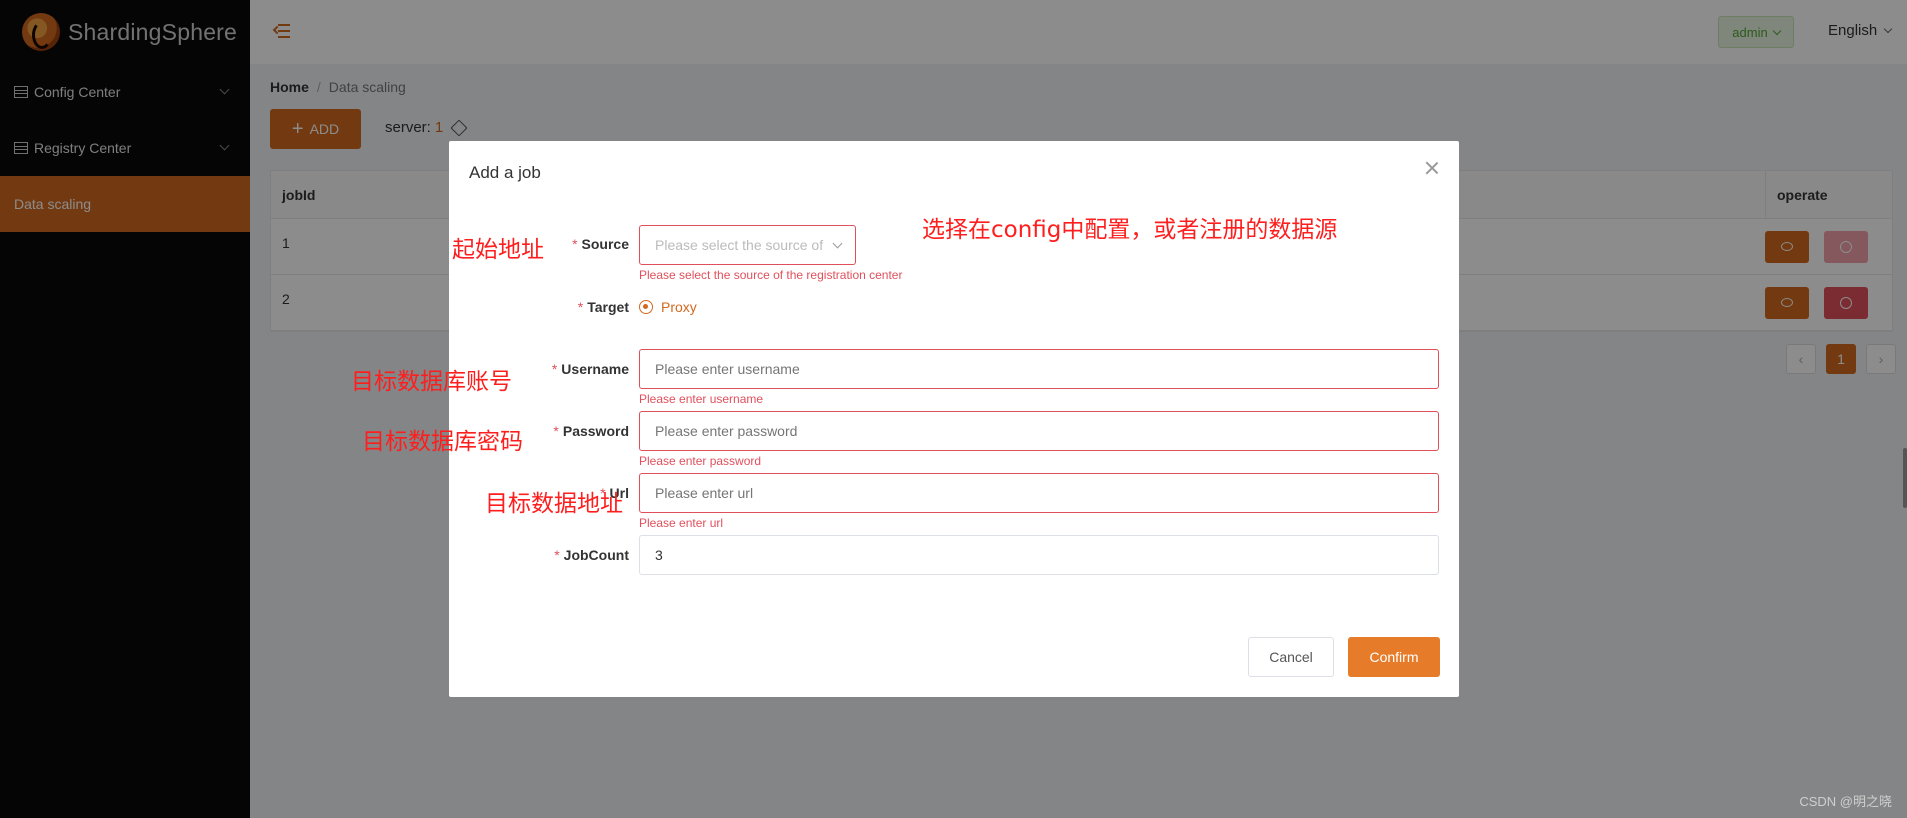 The image size is (1907, 818). Describe the element at coordinates (837, 243) in the screenshot. I see `chevron-down-icon` at that location.